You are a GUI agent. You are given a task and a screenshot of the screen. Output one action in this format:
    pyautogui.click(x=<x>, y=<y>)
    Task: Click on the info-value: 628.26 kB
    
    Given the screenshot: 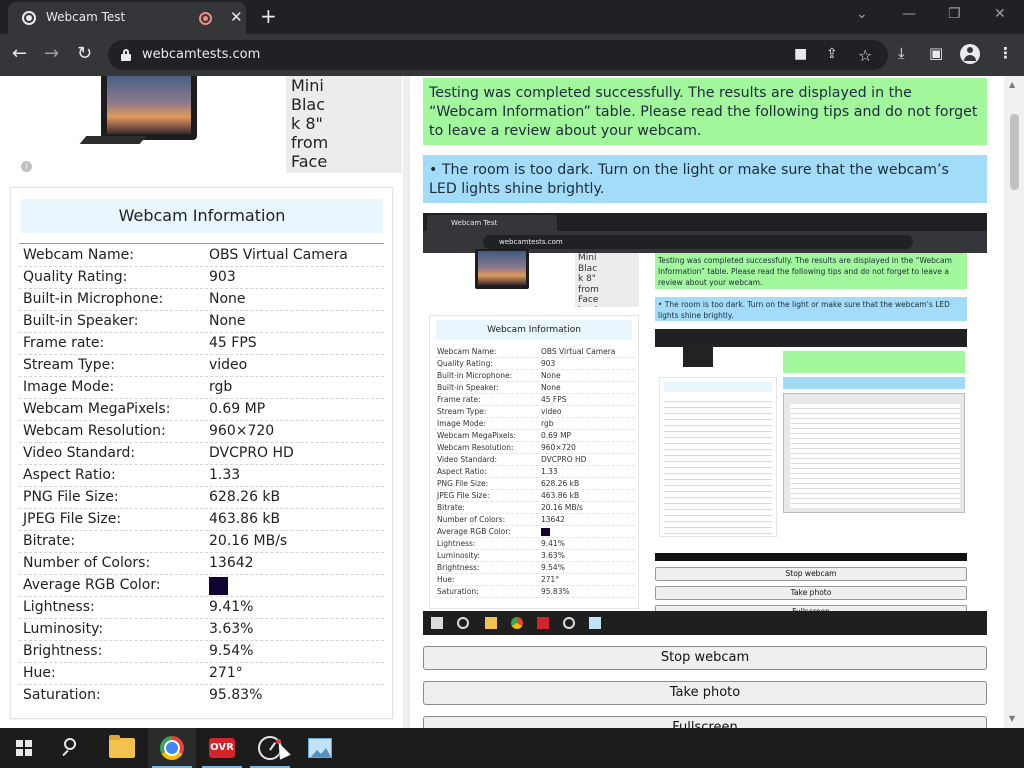 What is the action you would take?
    pyautogui.click(x=245, y=497)
    